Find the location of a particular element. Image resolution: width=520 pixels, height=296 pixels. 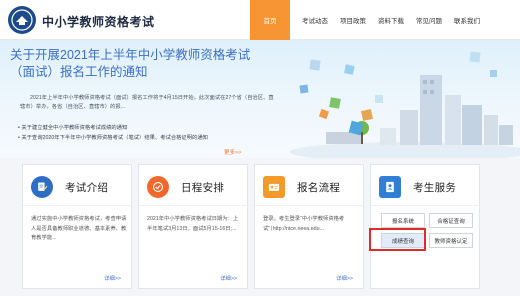

hero-title: 关于开展2021年上半年中小学教师资格考试（面试）报名工作的通知 is located at coordinates (140, 64).